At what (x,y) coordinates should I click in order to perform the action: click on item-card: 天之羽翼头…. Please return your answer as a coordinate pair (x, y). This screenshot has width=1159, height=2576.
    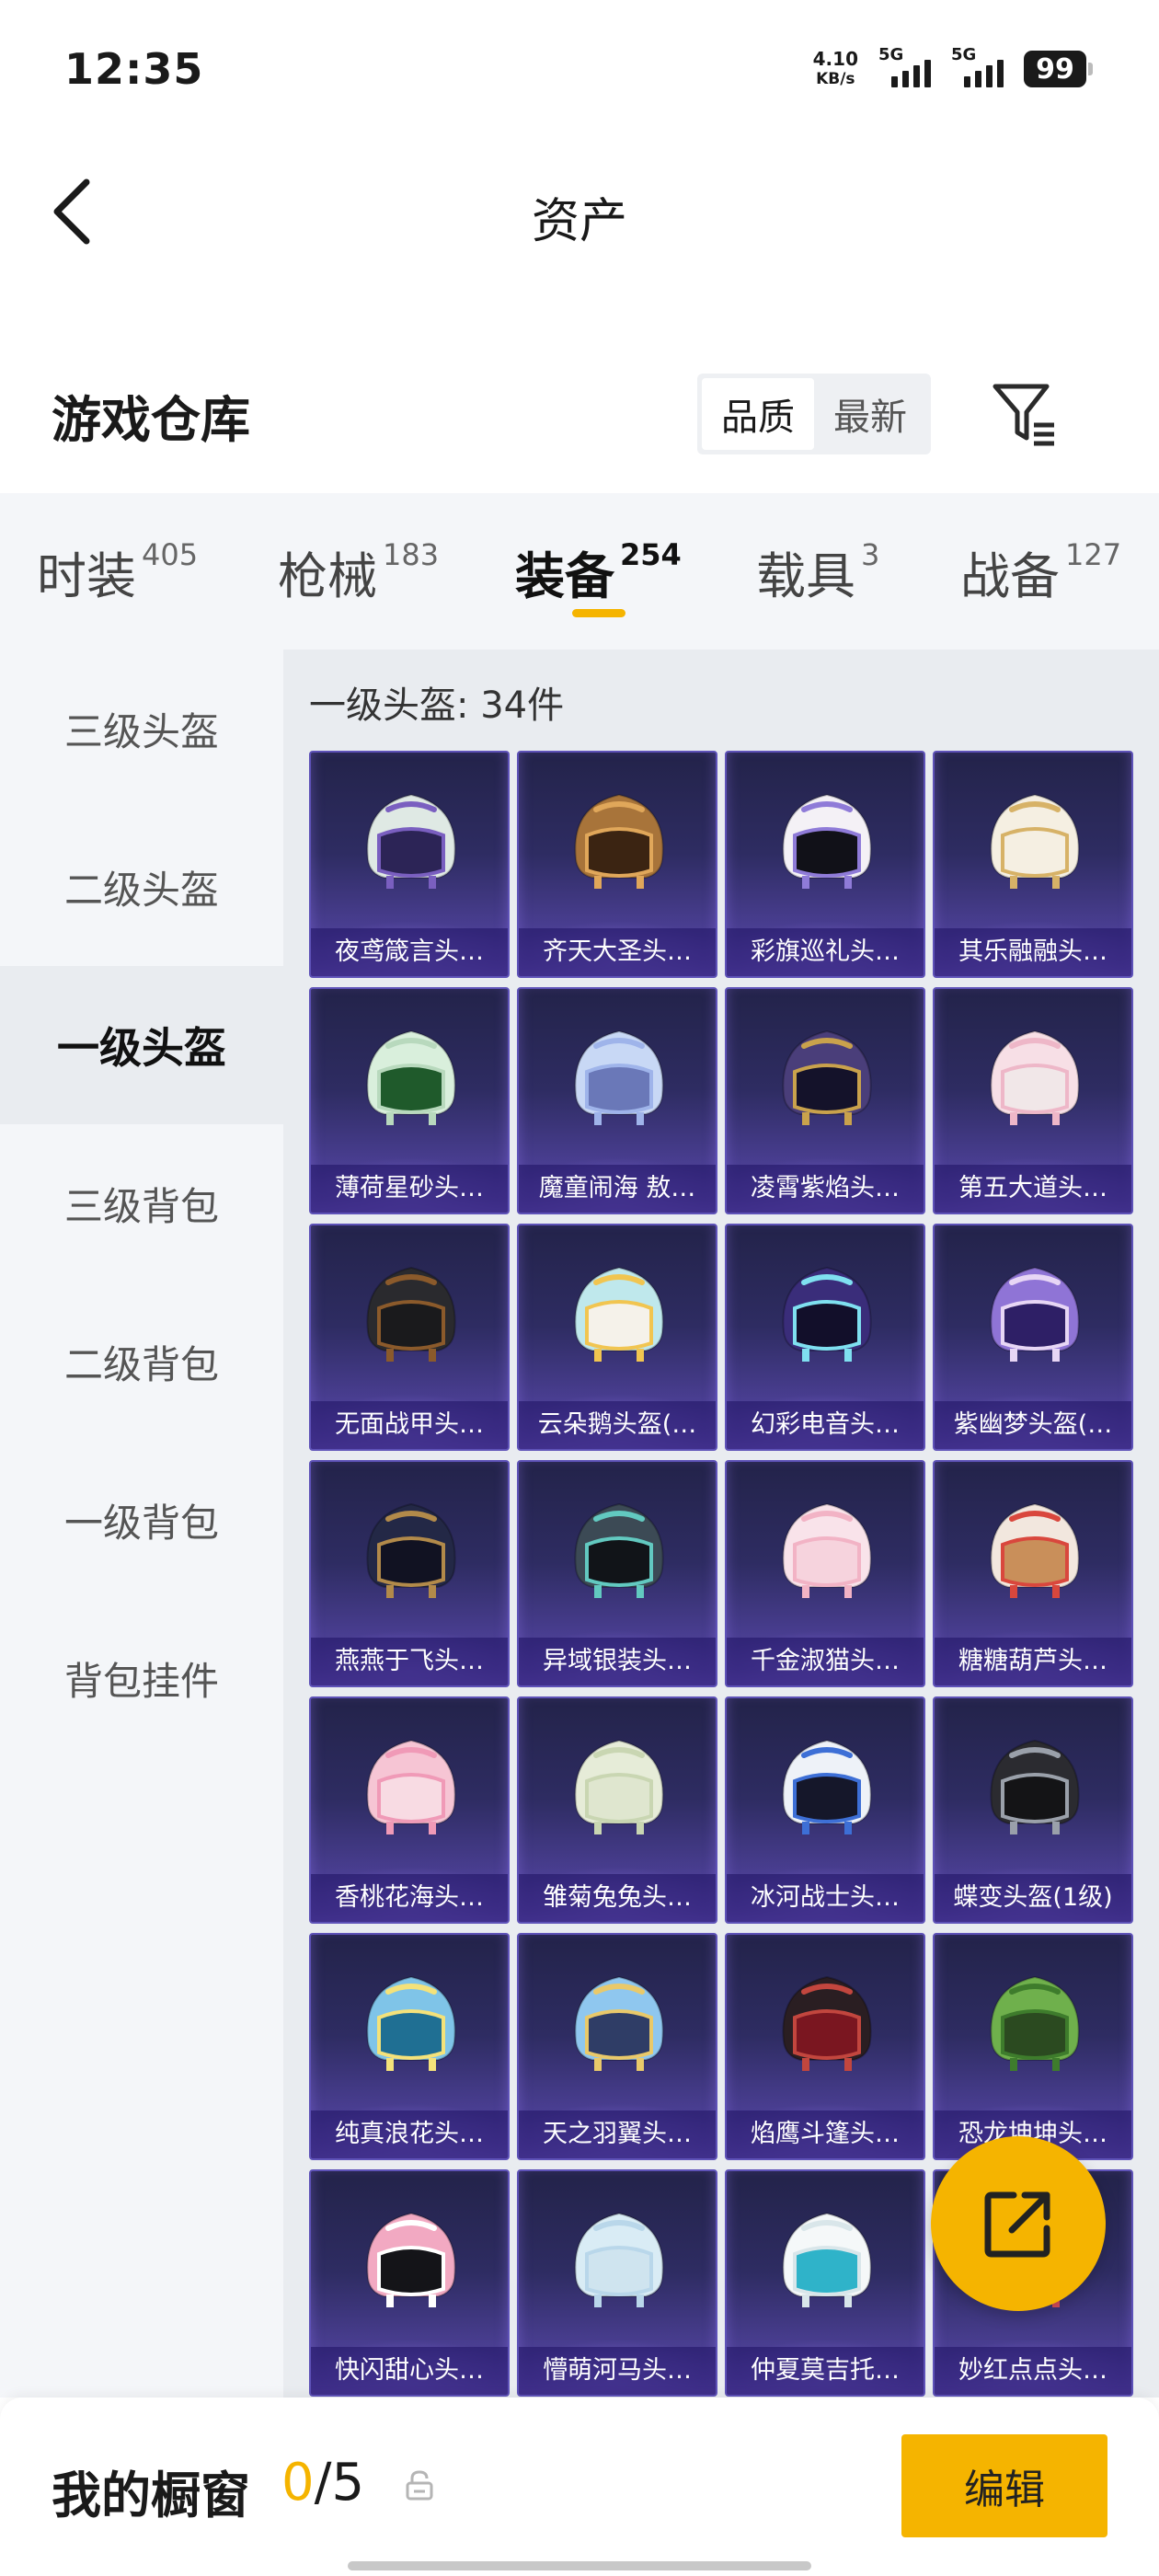
    Looking at the image, I should click on (617, 2047).